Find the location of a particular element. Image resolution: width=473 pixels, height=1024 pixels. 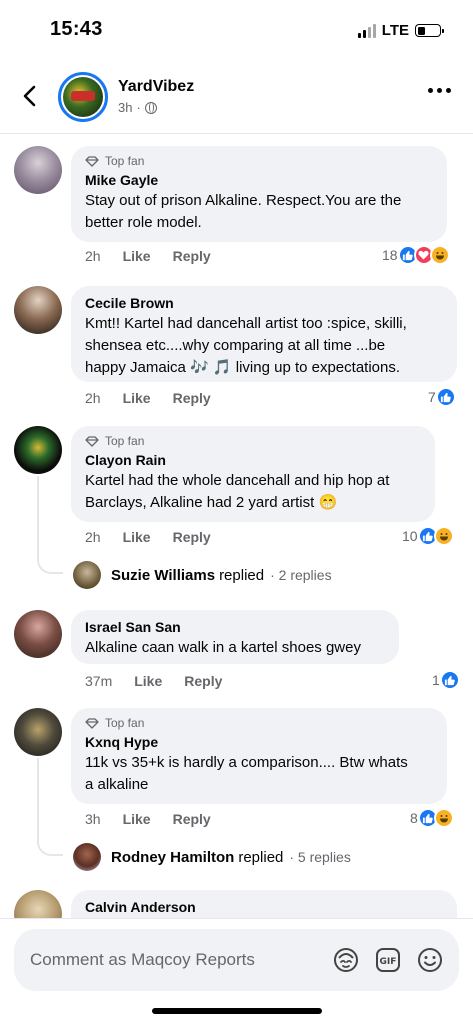

status-bar: 15:43 LTE is located at coordinates (236, 31).